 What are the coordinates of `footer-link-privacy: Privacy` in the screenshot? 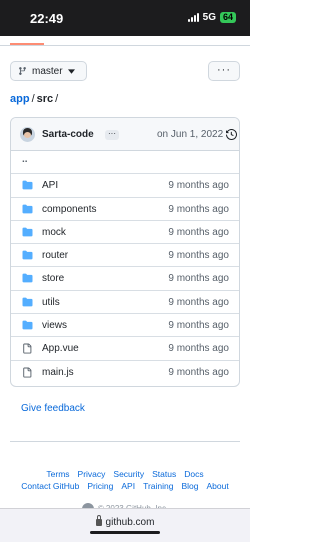 It's located at (92, 474).